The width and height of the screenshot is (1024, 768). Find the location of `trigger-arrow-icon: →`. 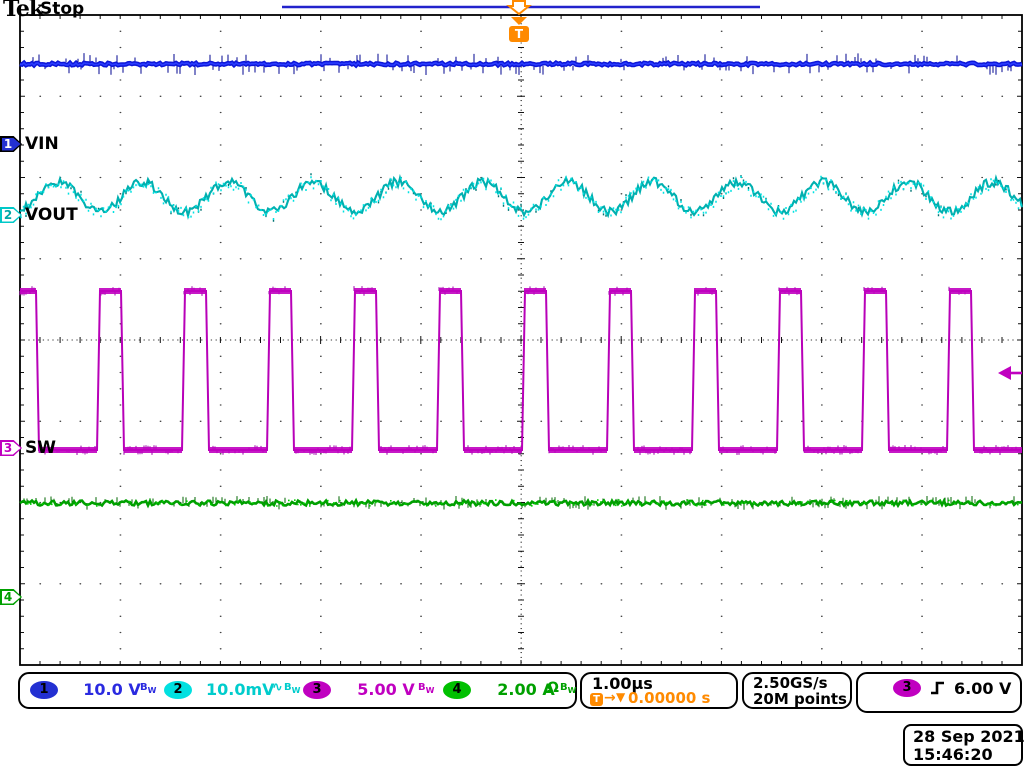

trigger-arrow-icon: → is located at coordinates (610, 698).